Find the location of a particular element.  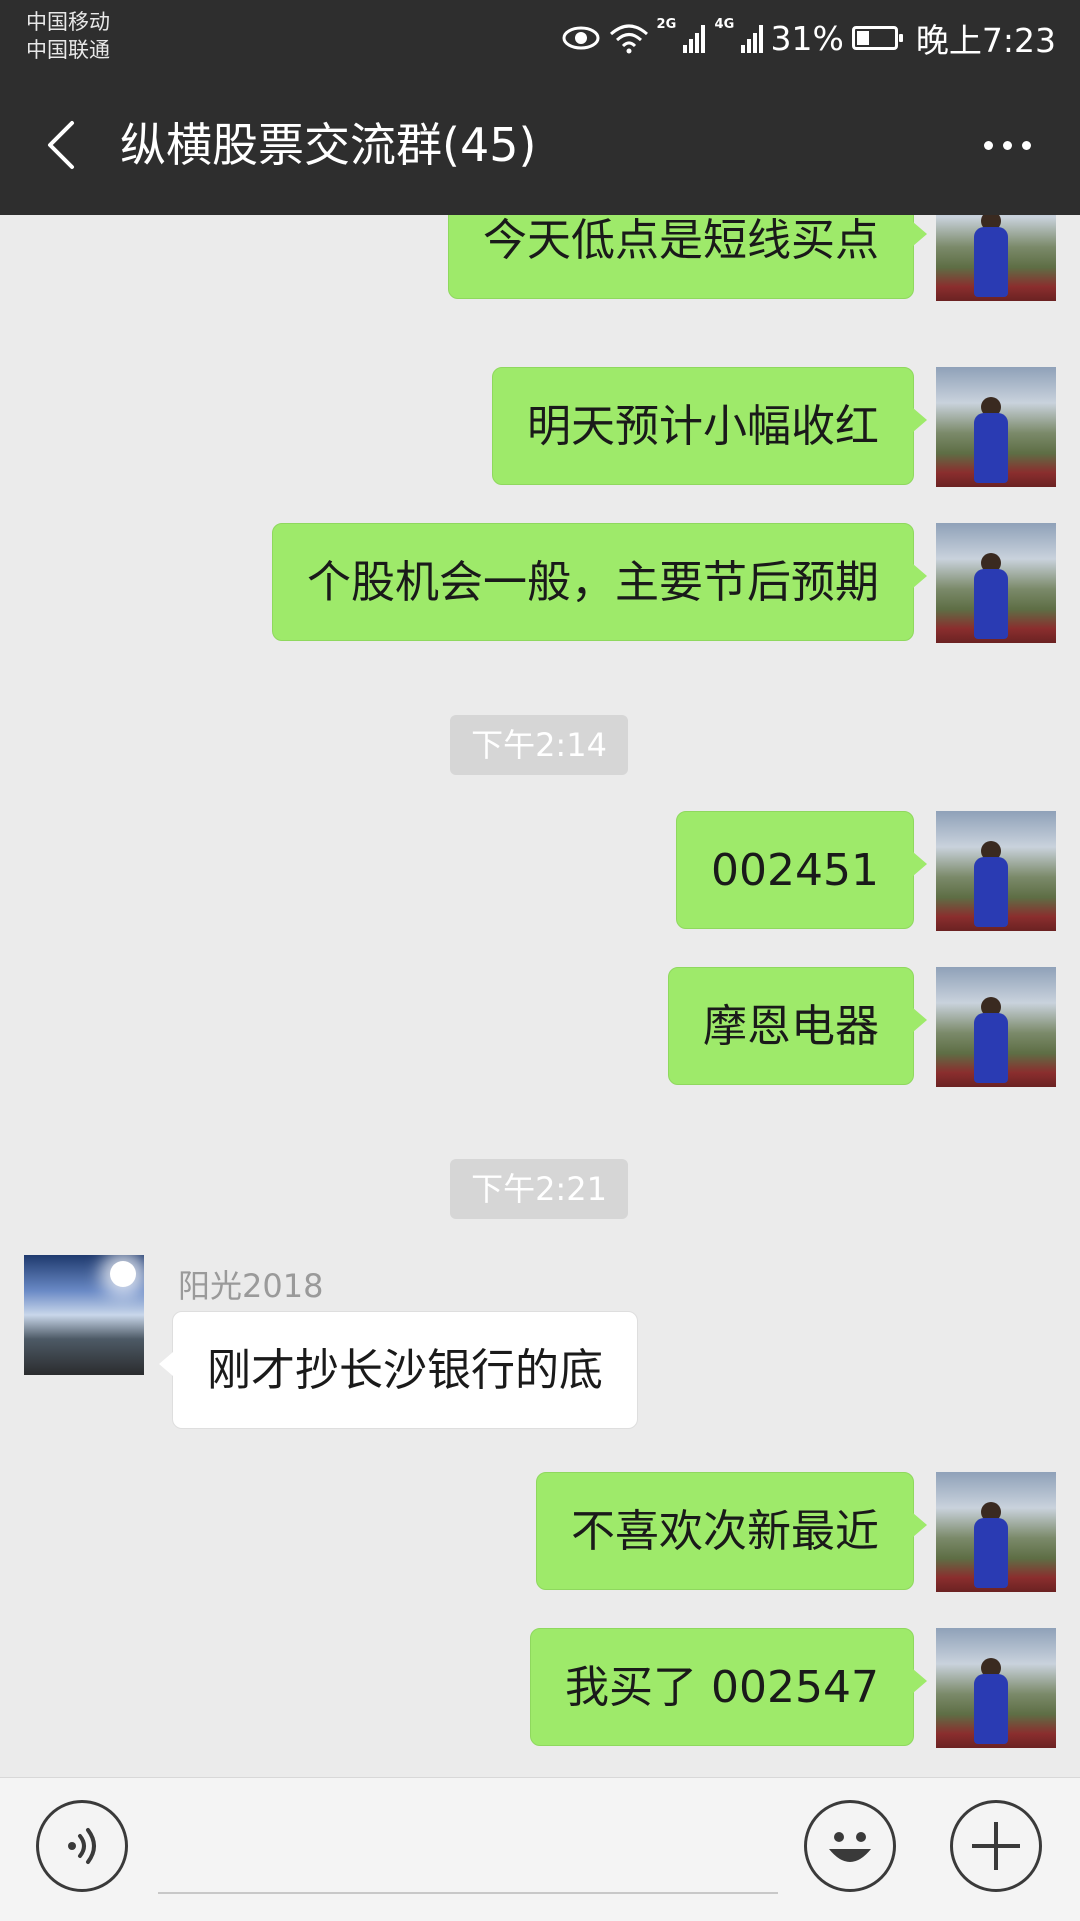

chevron-left-icon is located at coordinates (61, 145).